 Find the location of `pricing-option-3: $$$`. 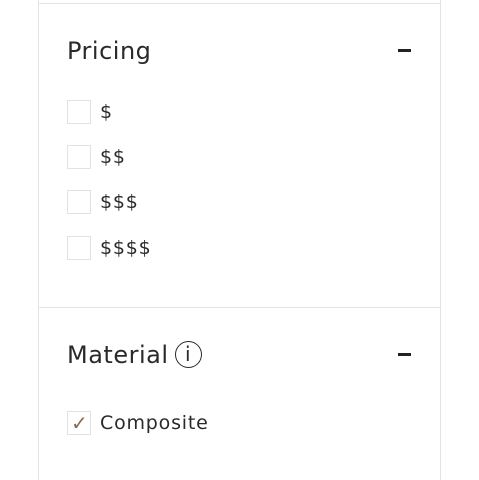

pricing-option-3: $$$ is located at coordinates (103, 202).